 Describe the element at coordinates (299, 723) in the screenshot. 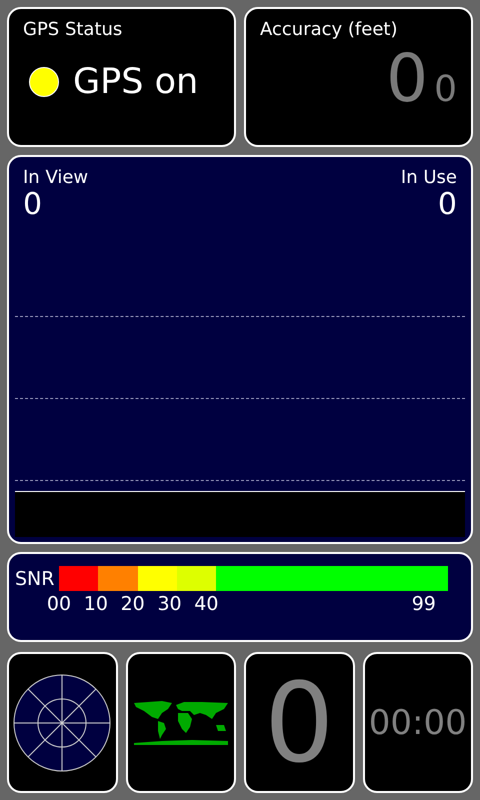

I see `satellite-count: 0` at that location.